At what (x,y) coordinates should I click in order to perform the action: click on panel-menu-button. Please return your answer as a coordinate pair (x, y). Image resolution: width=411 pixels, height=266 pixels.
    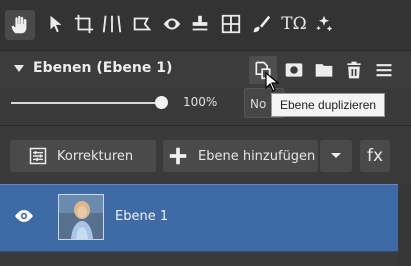
    Looking at the image, I should click on (384, 70).